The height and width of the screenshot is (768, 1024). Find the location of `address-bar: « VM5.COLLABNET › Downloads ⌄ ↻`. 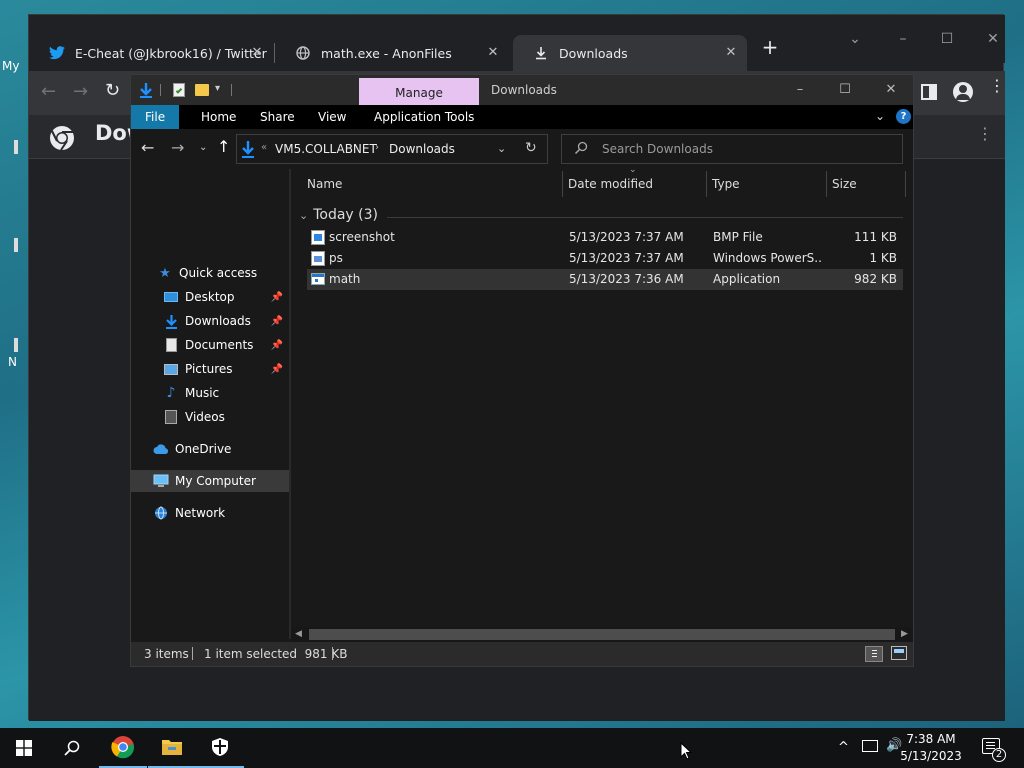

address-bar: « VM5.COLLABNET › Downloads ⌄ ↻ is located at coordinates (392, 149).